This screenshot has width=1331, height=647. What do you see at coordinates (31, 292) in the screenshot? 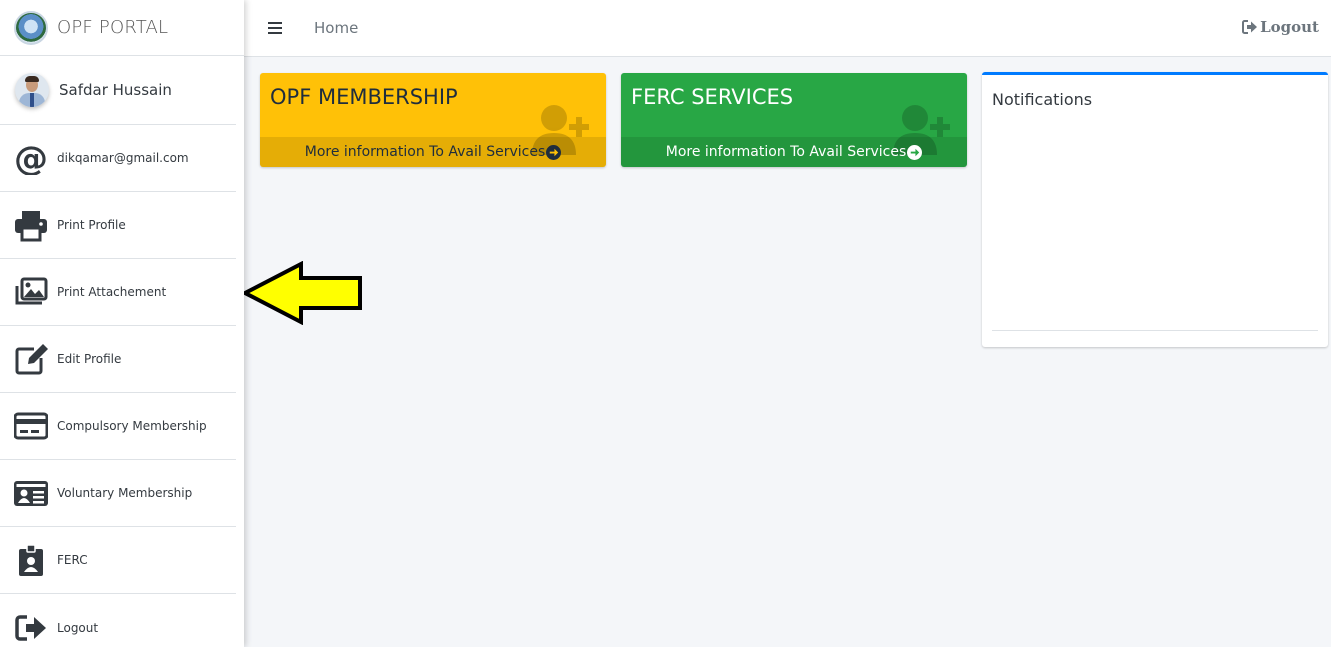
I see `images-icon` at bounding box center [31, 292].